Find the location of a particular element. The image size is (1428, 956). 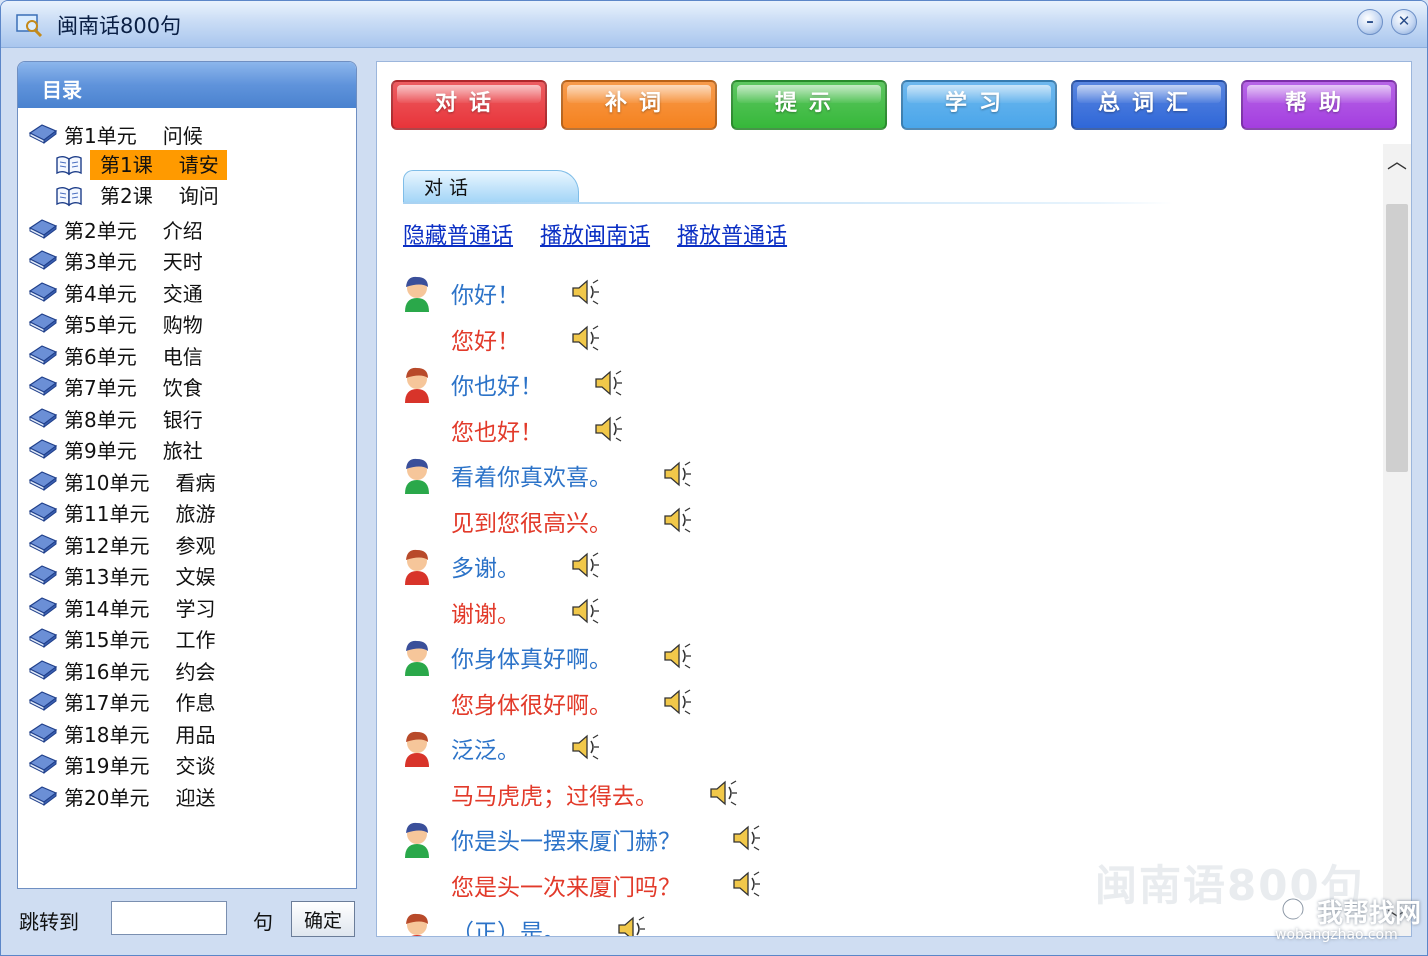

node-topic: 饮食 is located at coordinates (182, 388).